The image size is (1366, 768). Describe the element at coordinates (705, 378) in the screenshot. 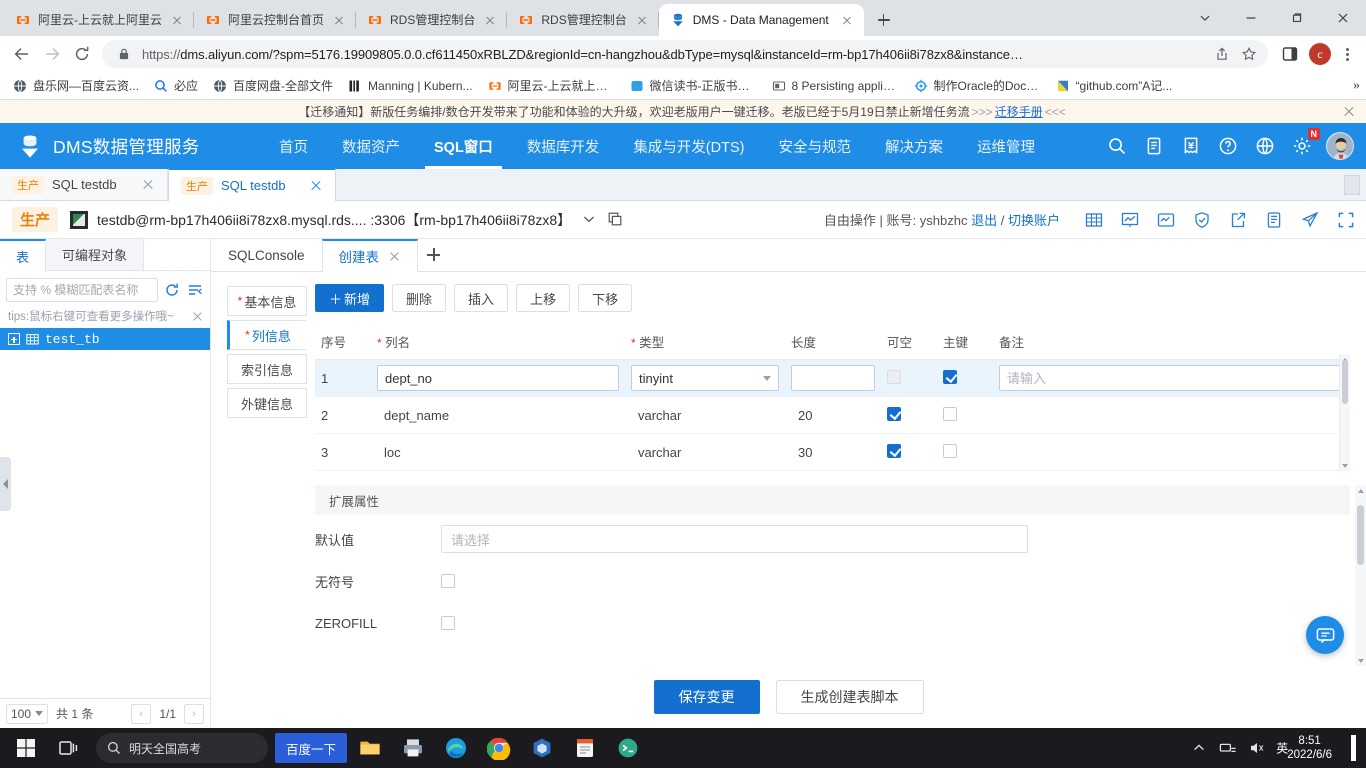

I see `column-type-select: tinyint` at that location.